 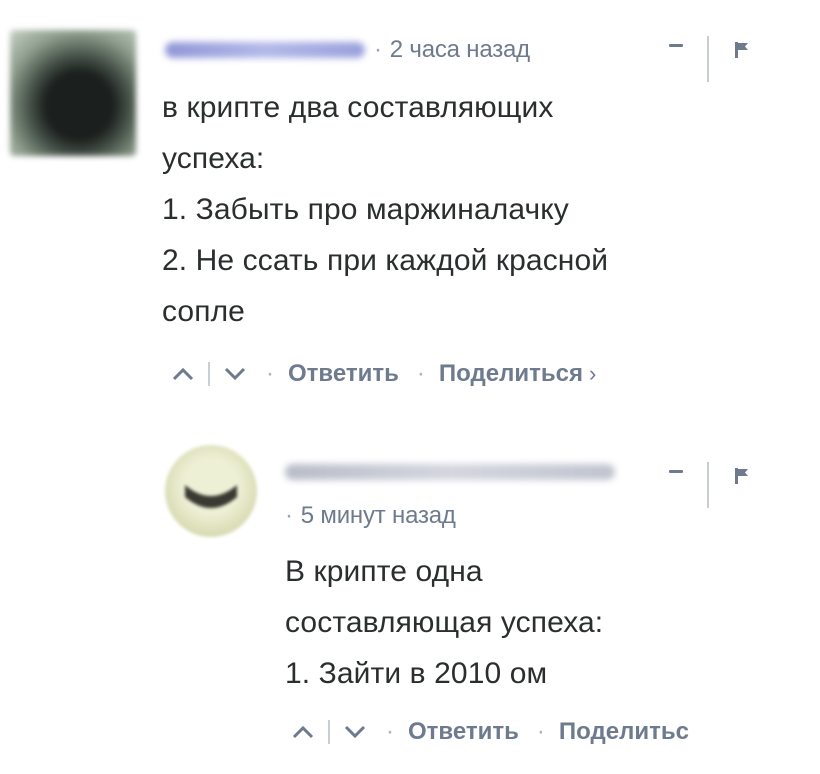 What do you see at coordinates (365, 209) in the screenshot?
I see `comment-text-line: 1. Забыть про маржиналачку` at bounding box center [365, 209].